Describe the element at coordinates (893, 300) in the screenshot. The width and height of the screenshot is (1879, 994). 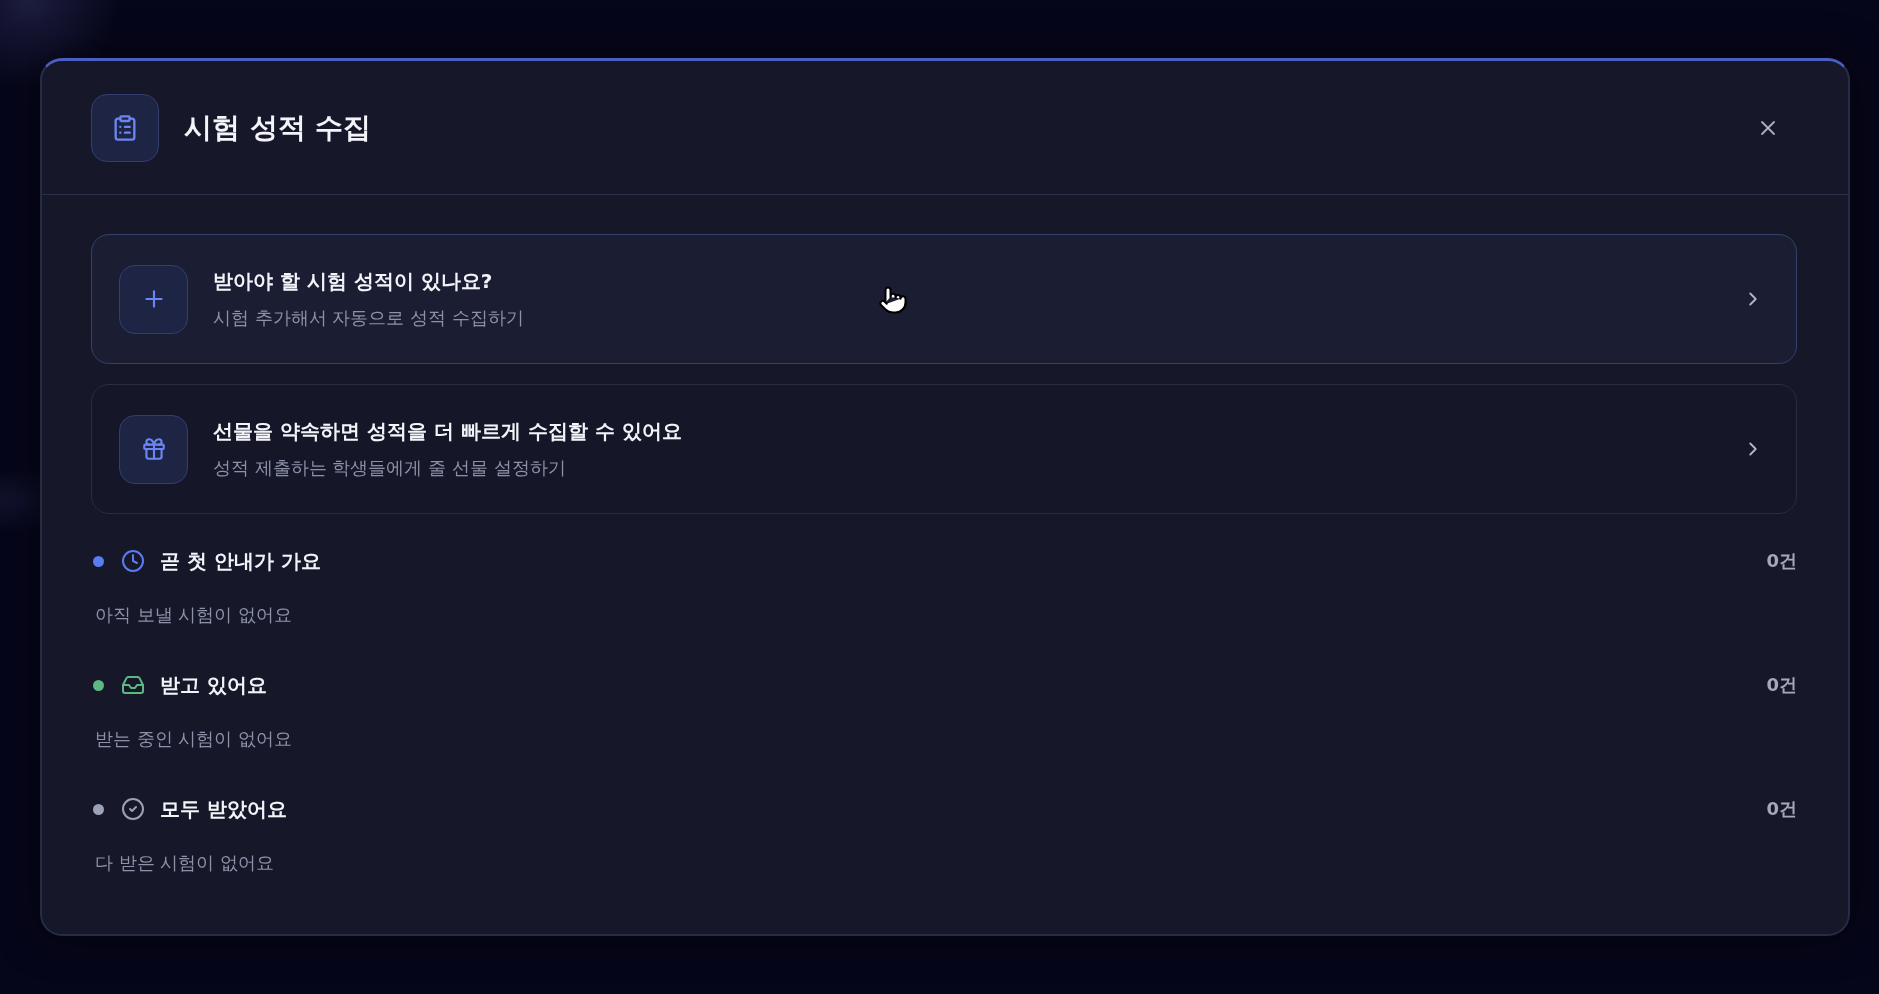
I see `hand-cursor-icon` at that location.